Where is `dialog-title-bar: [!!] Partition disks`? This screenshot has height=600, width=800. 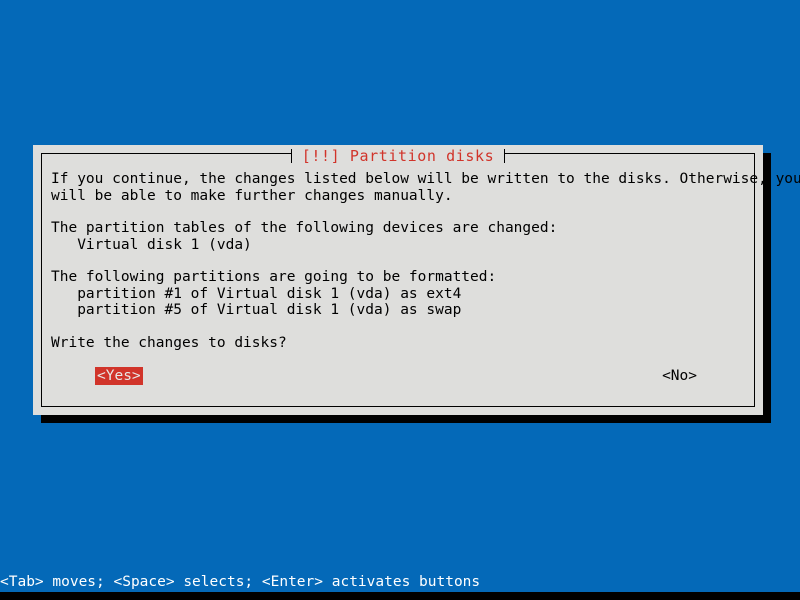
dialog-title-bar: [!!] Partition disks is located at coordinates (398, 156).